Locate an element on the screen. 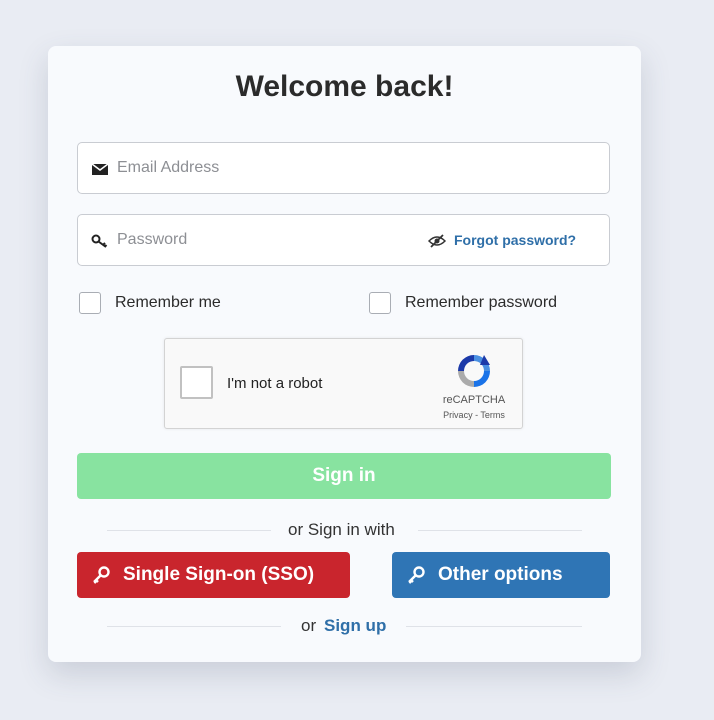 This screenshot has height=720, width=714. remember-me-row: Remember me is located at coordinates (150, 303).